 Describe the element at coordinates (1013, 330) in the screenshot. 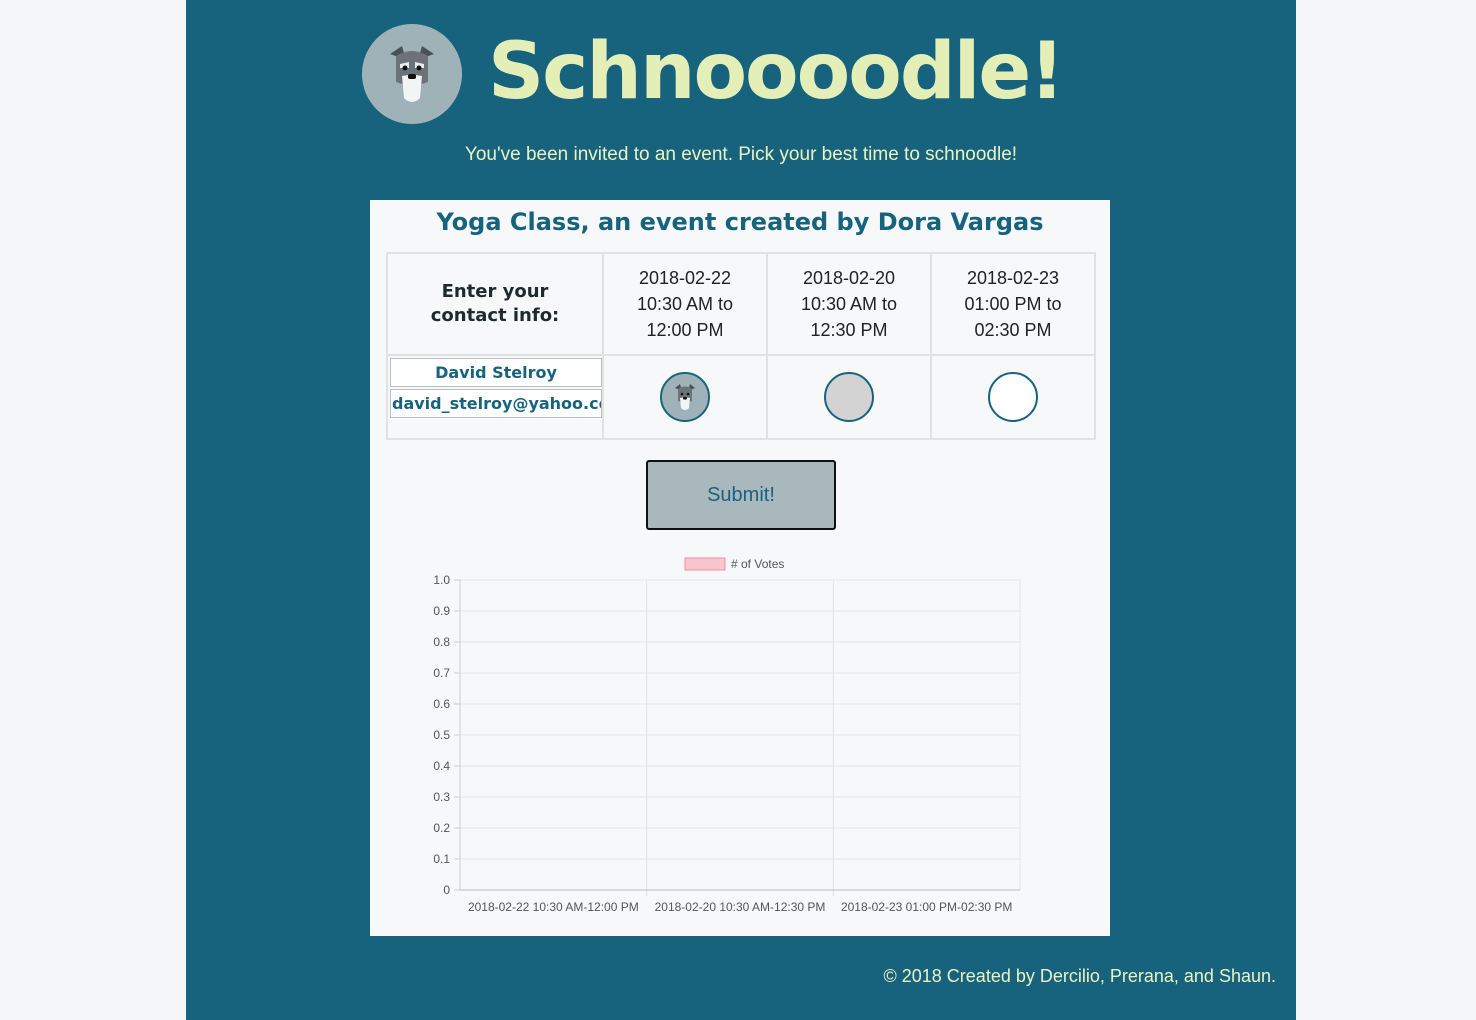

I see `slot-end: 02:30 PM` at that location.